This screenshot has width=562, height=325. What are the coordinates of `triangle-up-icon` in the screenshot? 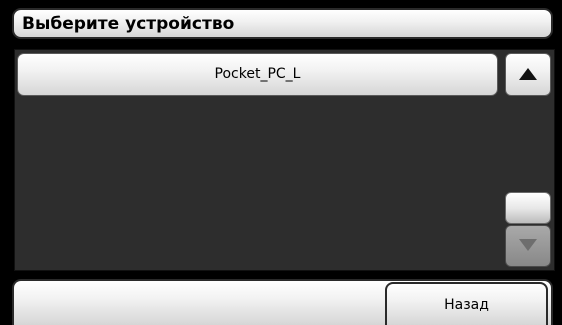 It's located at (528, 74).